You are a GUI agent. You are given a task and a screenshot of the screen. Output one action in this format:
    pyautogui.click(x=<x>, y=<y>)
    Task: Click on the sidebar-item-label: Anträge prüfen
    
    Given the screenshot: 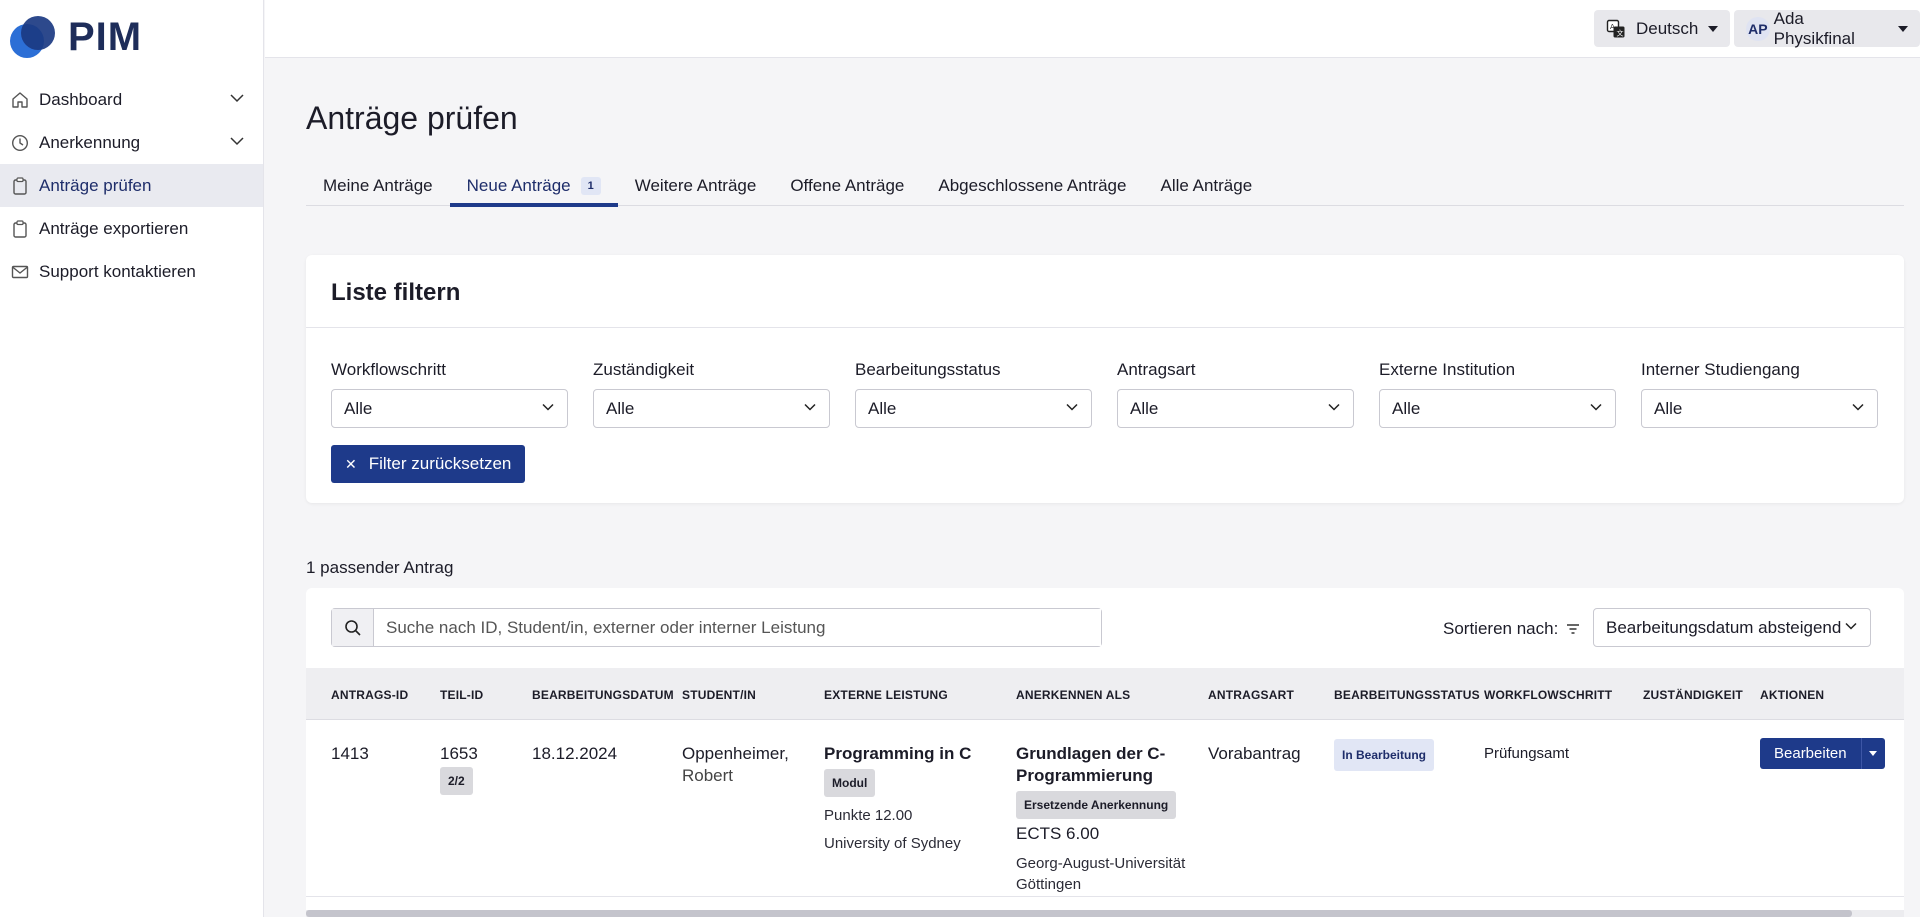 What is the action you would take?
    pyautogui.click(x=95, y=185)
    